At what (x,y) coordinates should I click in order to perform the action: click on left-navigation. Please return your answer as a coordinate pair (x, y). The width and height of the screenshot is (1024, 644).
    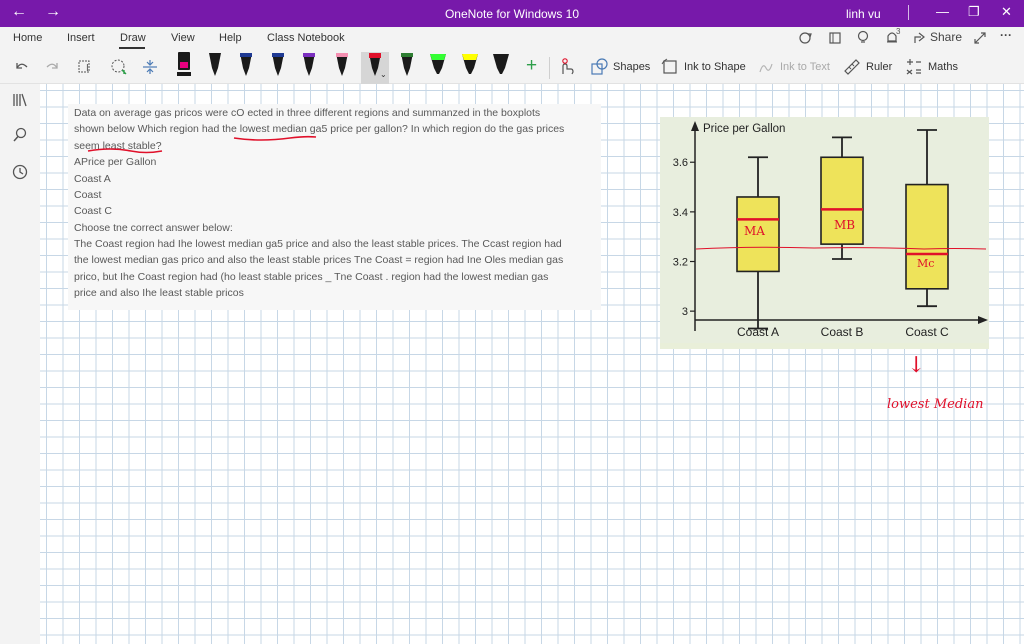
    Looking at the image, I should click on (20, 364).